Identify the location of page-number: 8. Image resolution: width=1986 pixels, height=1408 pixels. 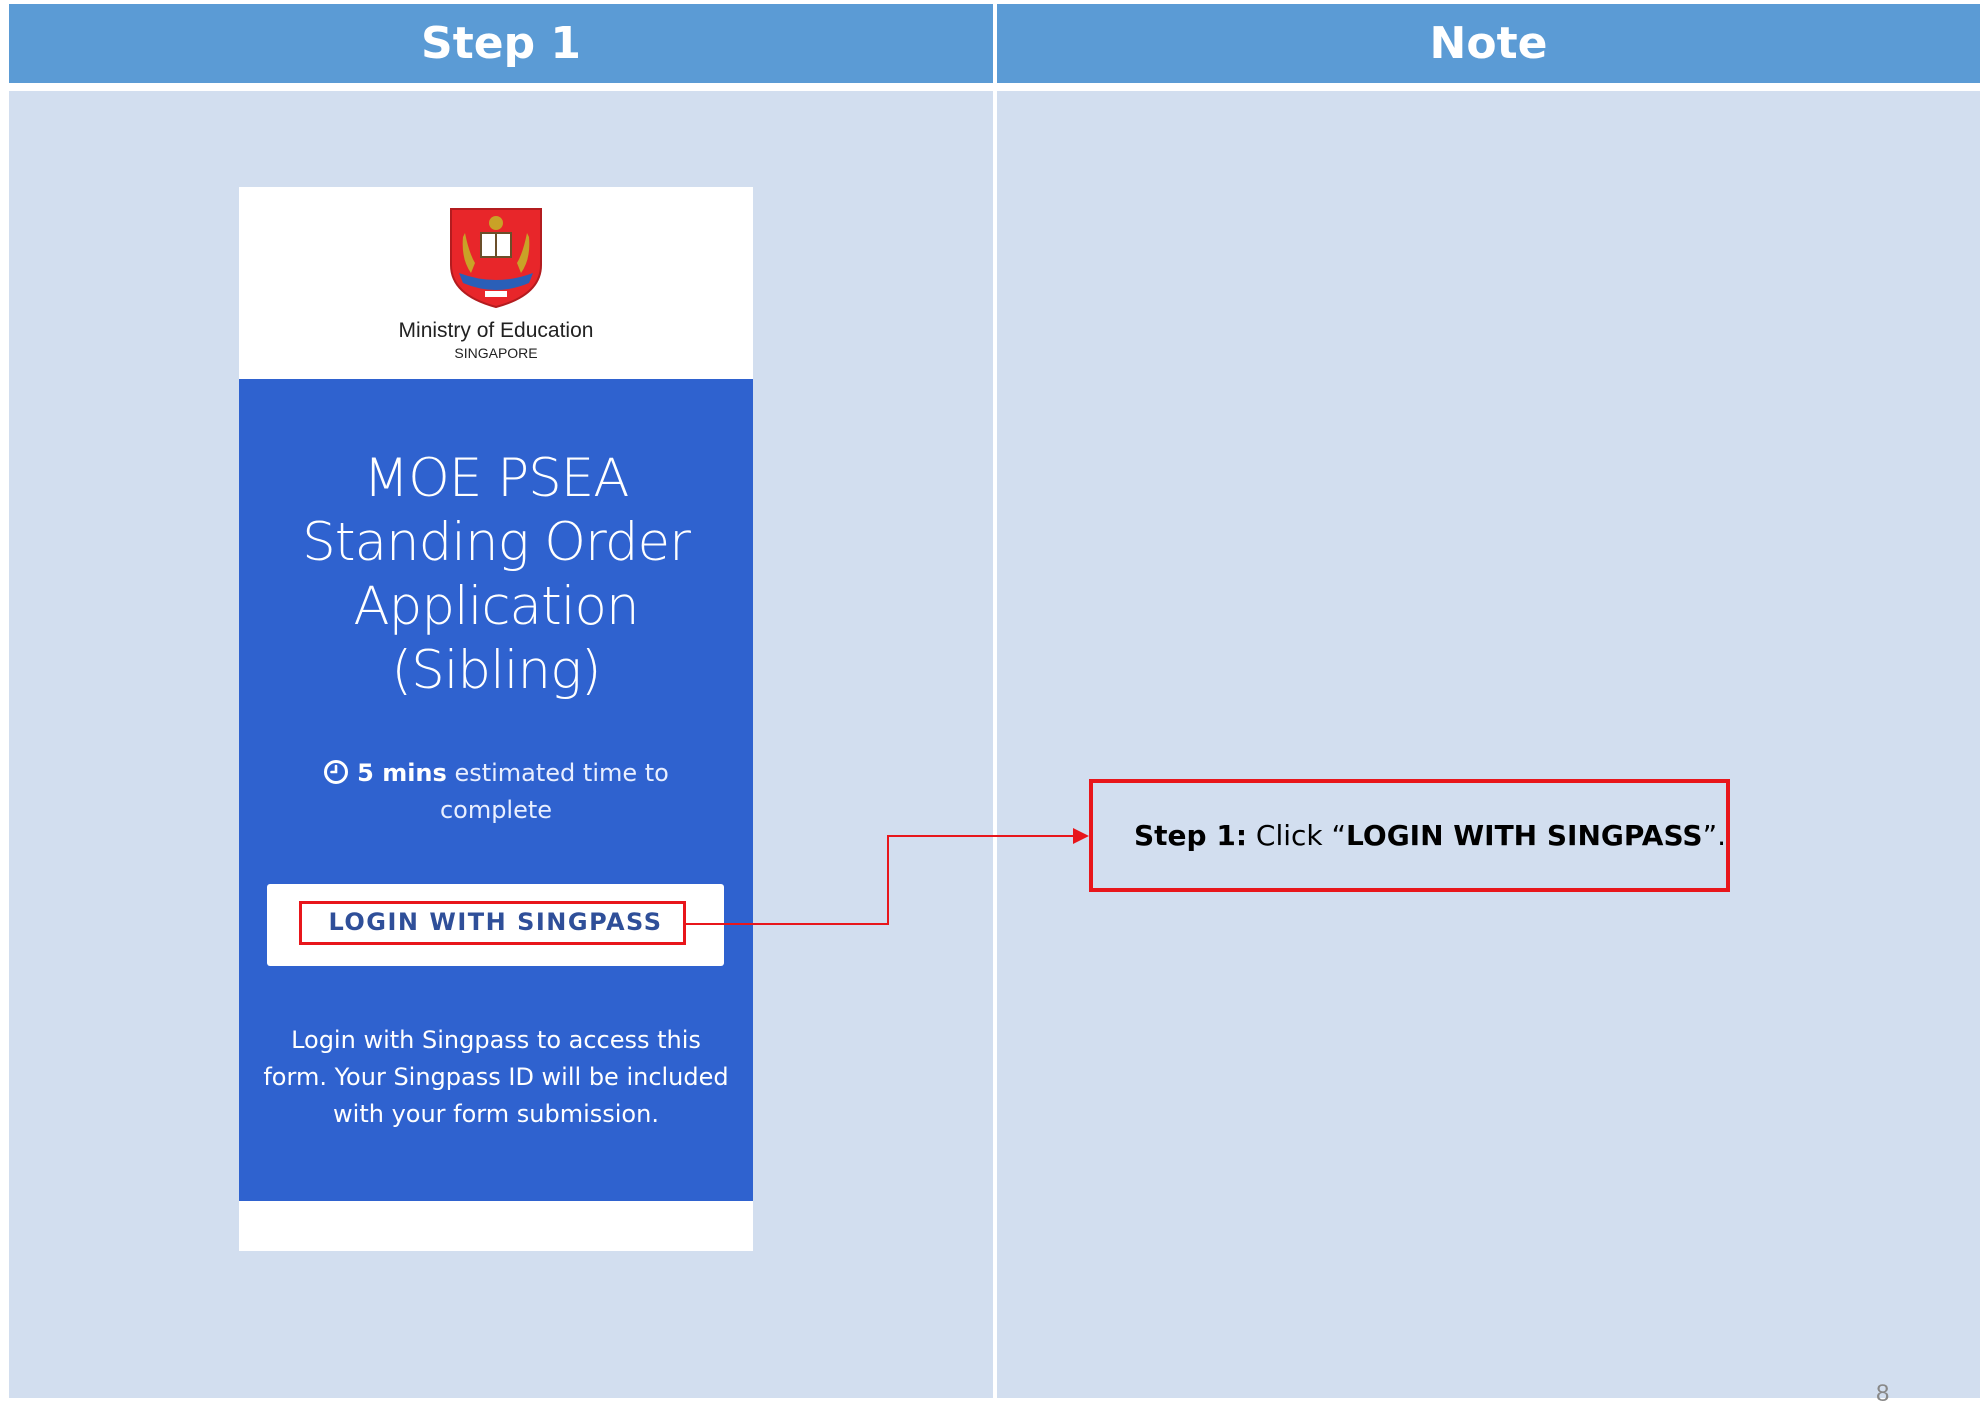
(1883, 1393).